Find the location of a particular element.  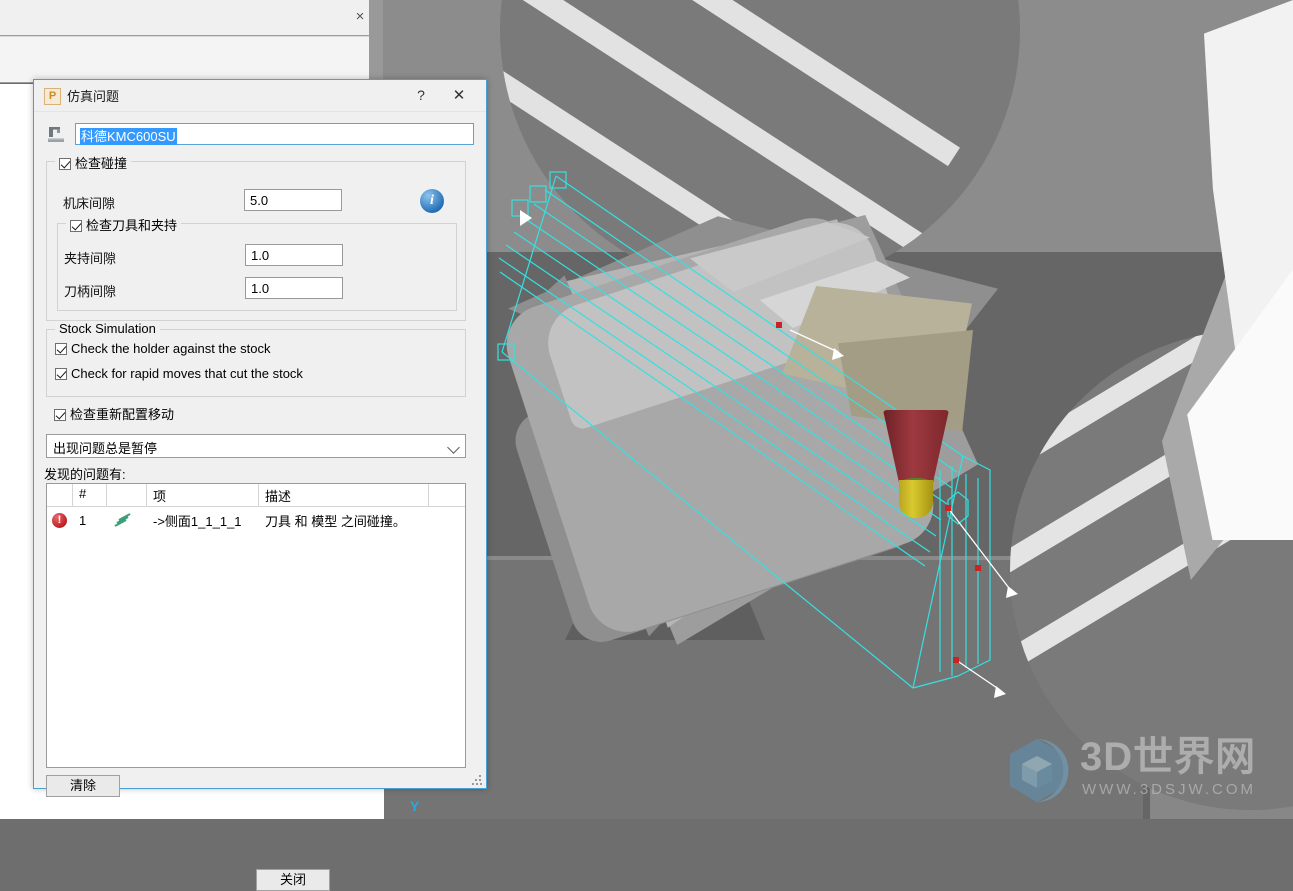

holder-clearance-input is located at coordinates (294, 255).